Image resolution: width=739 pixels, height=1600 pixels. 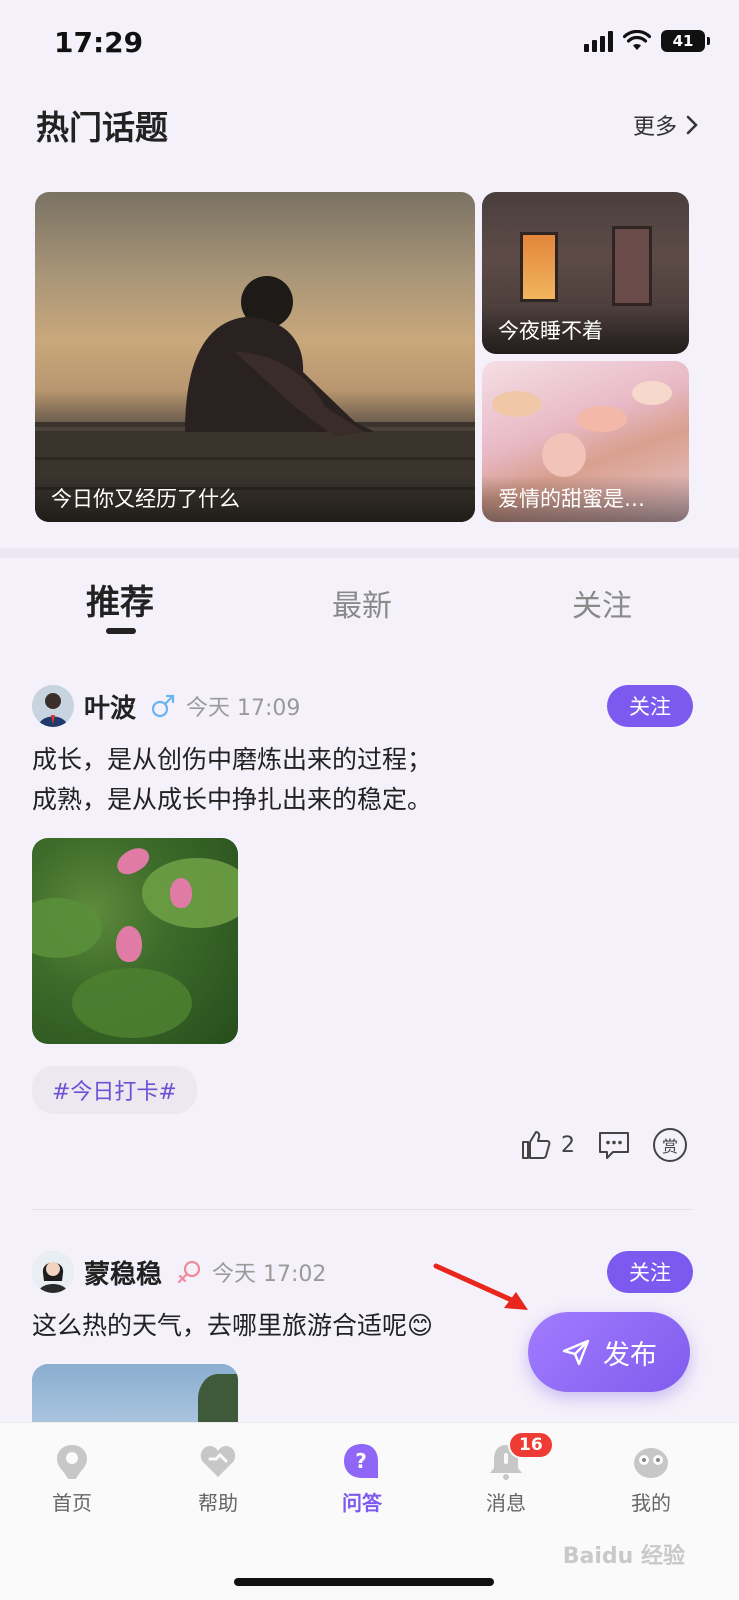 I want to click on help-heart-icon, so click(x=218, y=1461).